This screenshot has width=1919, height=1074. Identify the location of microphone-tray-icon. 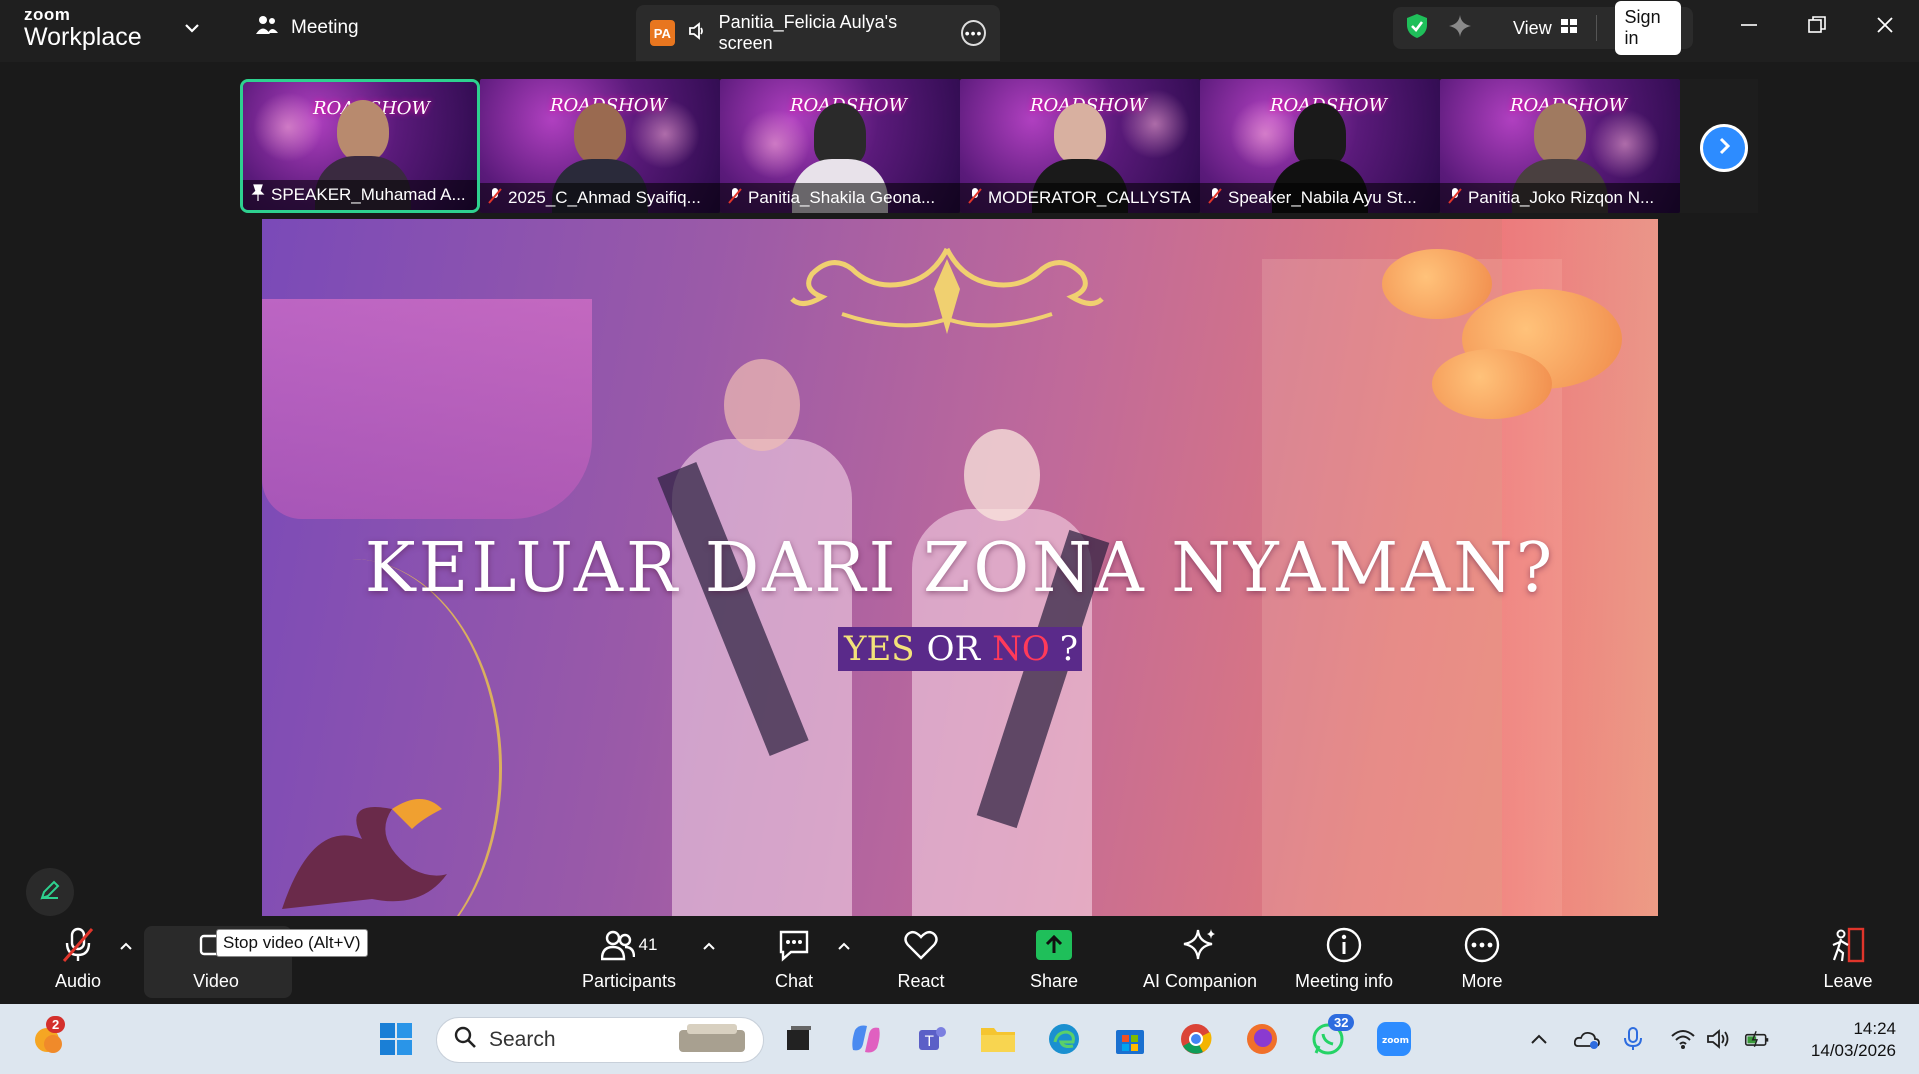
(1633, 1039).